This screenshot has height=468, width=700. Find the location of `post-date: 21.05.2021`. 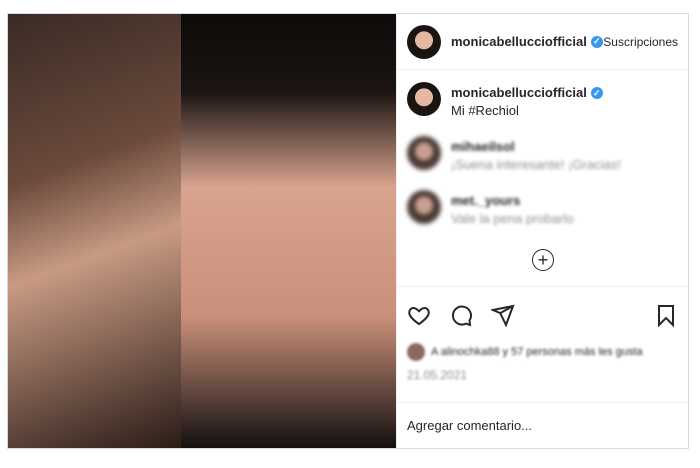

post-date: 21.05.2021 is located at coordinates (437, 375).